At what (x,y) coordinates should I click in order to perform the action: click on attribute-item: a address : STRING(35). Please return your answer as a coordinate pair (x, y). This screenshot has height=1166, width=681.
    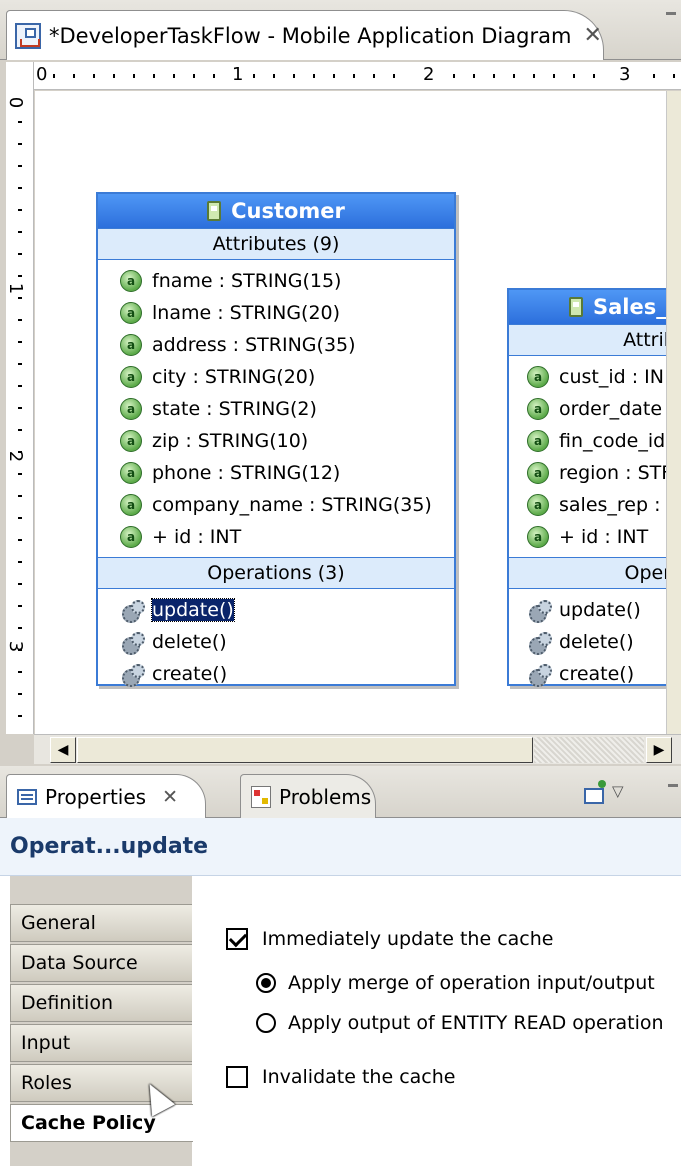
    Looking at the image, I should click on (276, 345).